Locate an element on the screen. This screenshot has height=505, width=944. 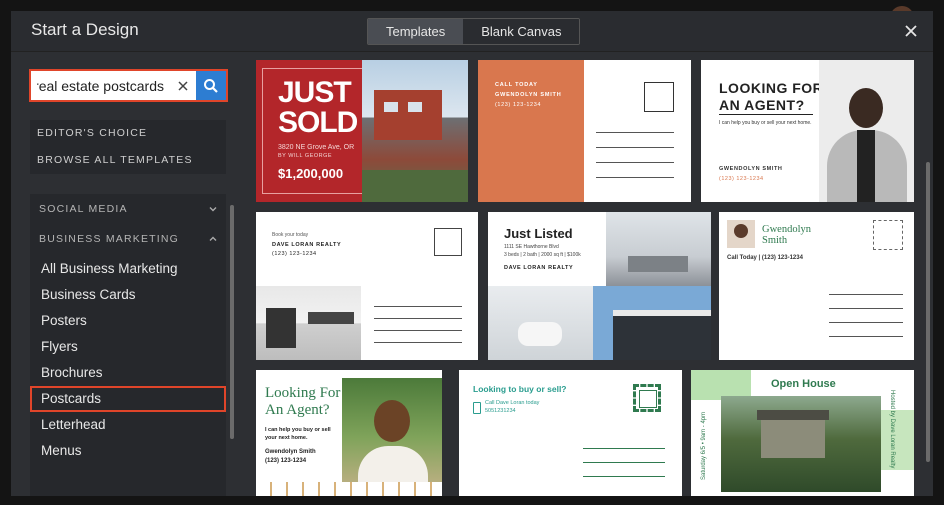
clear-icon is located at coordinates (183, 85).